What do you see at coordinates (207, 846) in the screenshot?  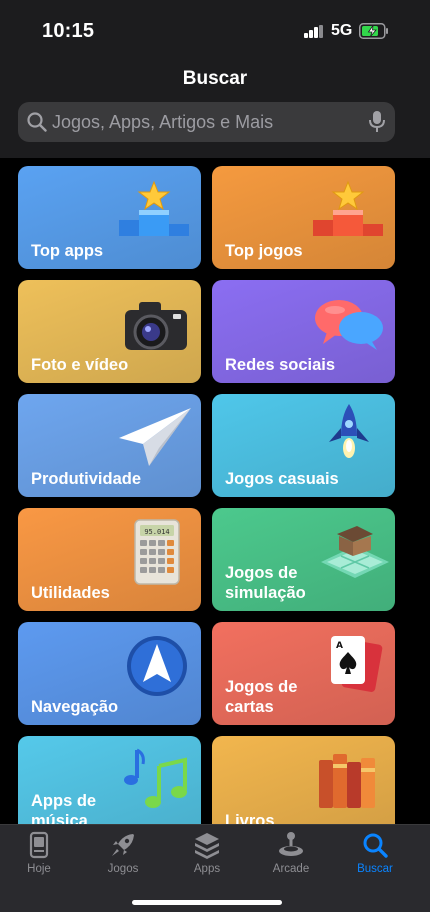 I see `stack-icon` at bounding box center [207, 846].